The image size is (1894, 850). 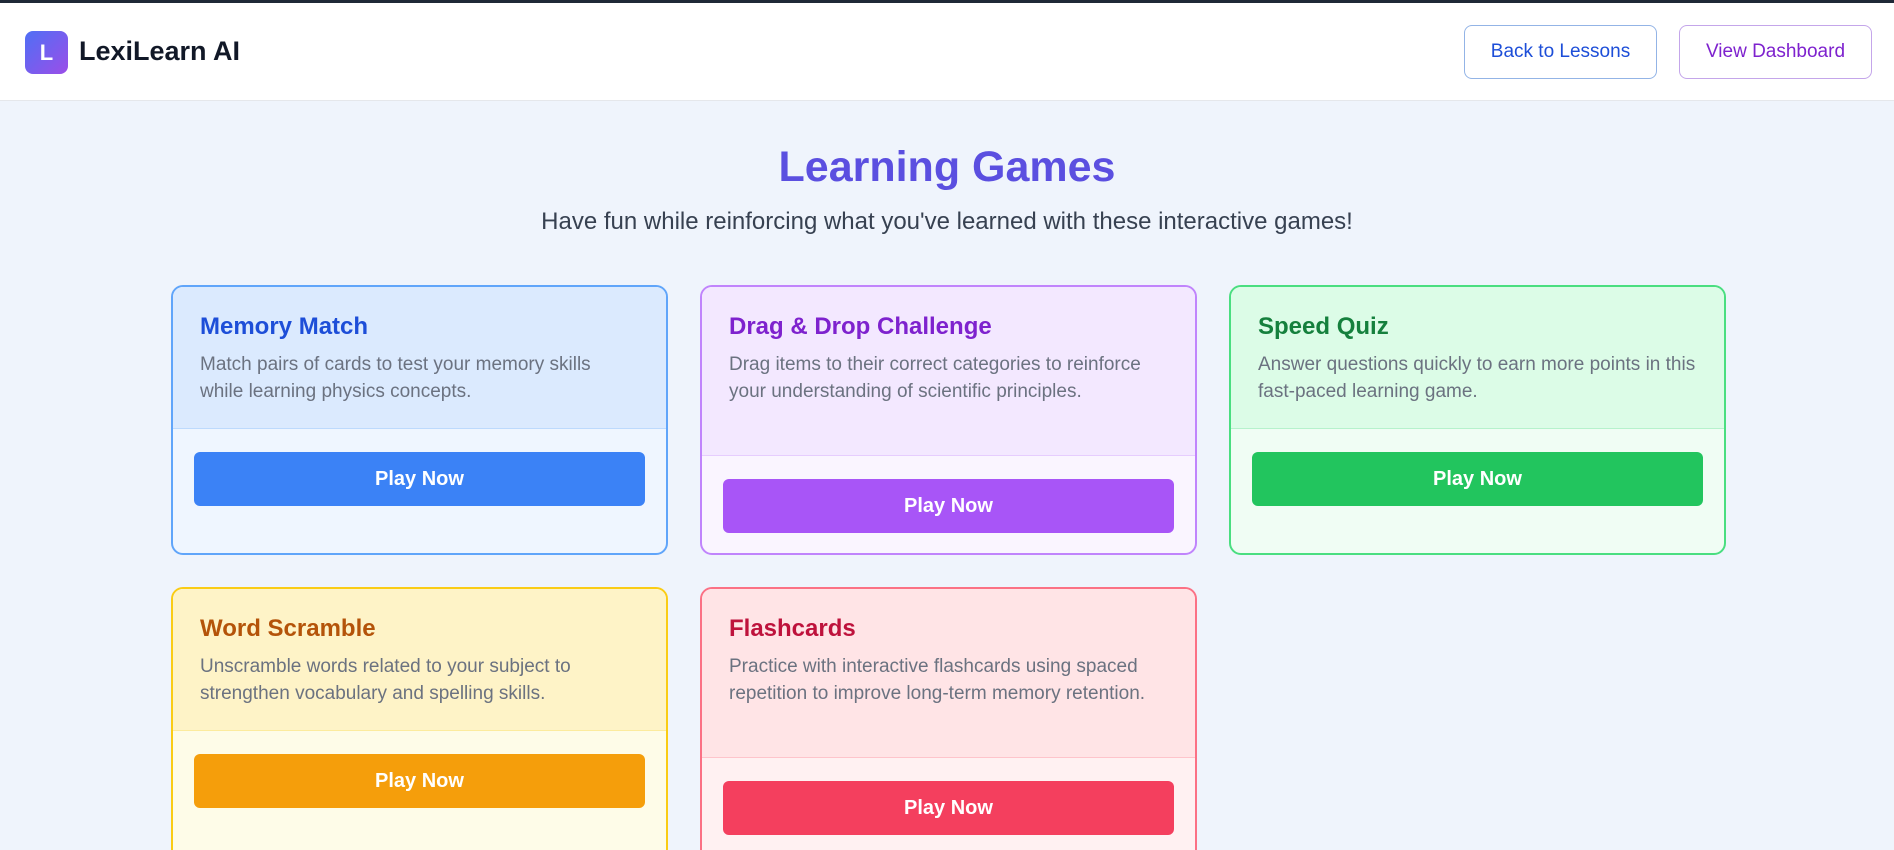 What do you see at coordinates (947, 167) in the screenshot?
I see `page-title: Learning Games` at bounding box center [947, 167].